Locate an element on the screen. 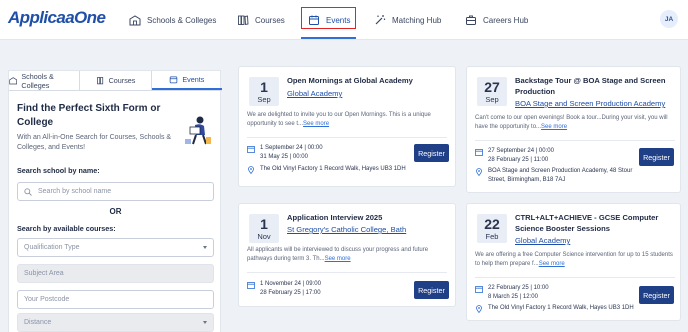  tab-events: Events is located at coordinates (186, 80).